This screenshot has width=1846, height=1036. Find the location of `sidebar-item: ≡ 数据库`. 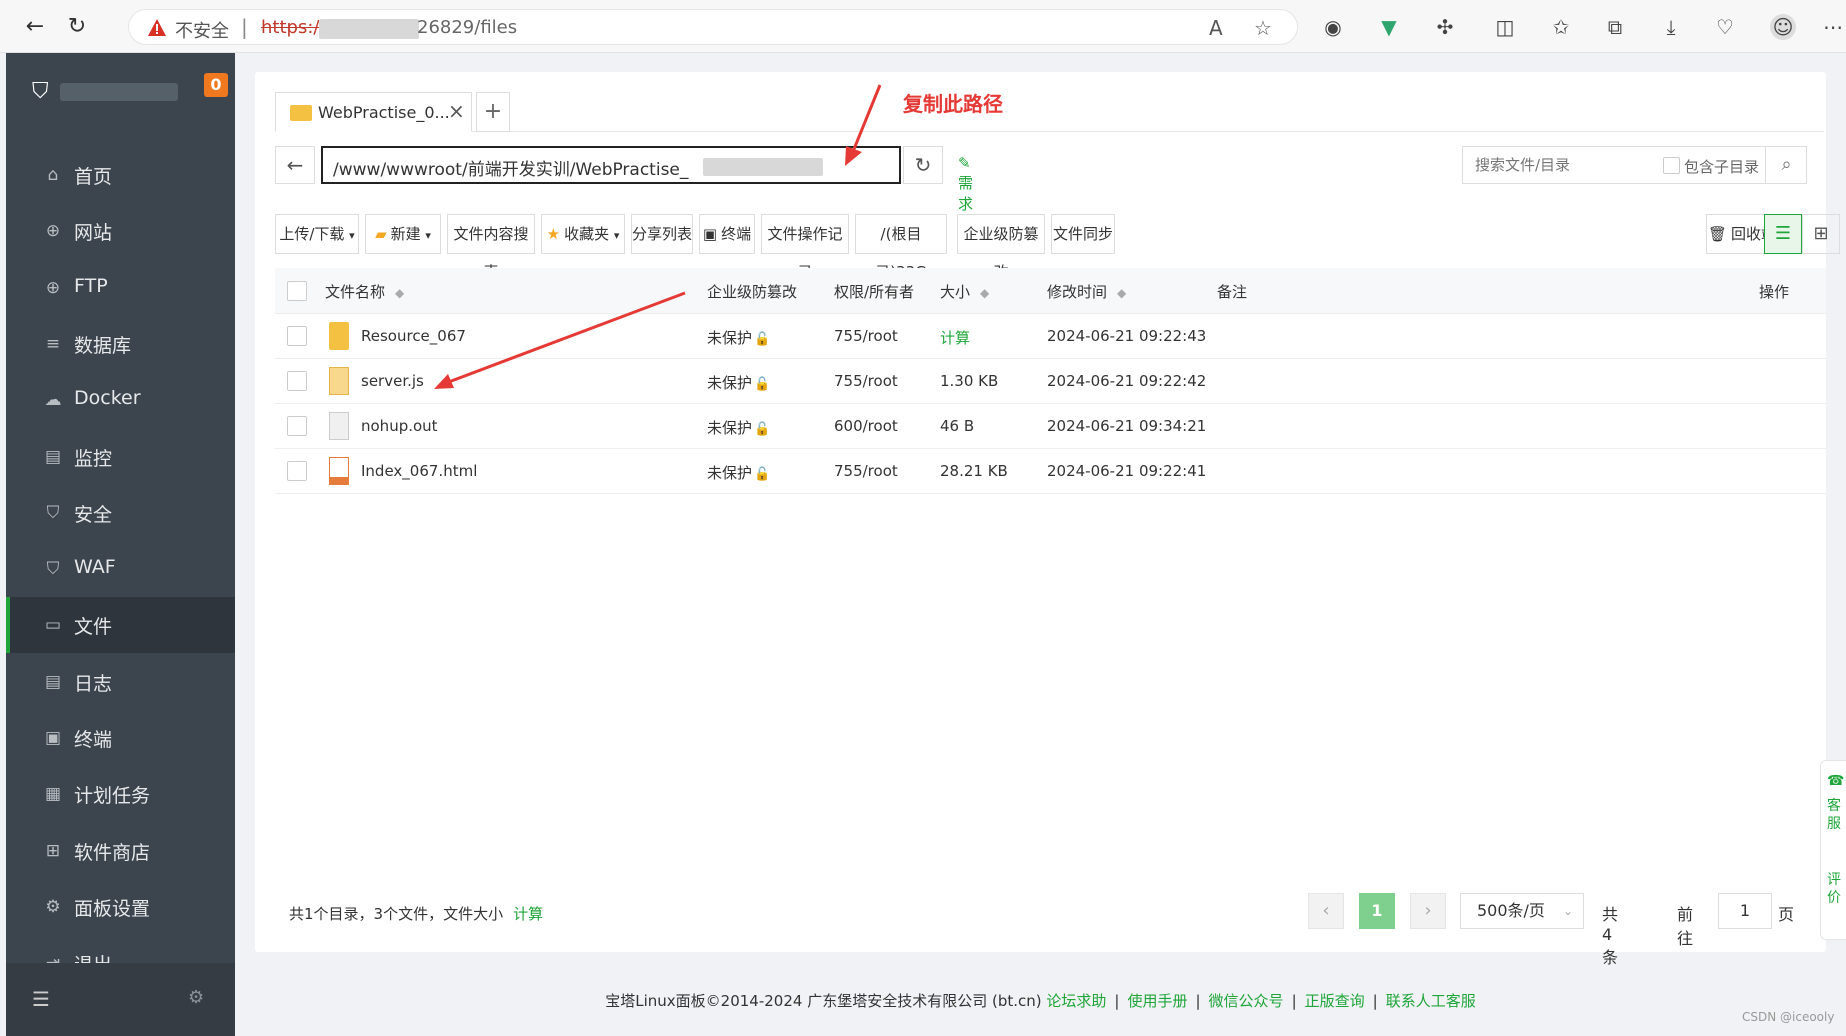

sidebar-item: ≡ 数据库 is located at coordinates (120, 344).